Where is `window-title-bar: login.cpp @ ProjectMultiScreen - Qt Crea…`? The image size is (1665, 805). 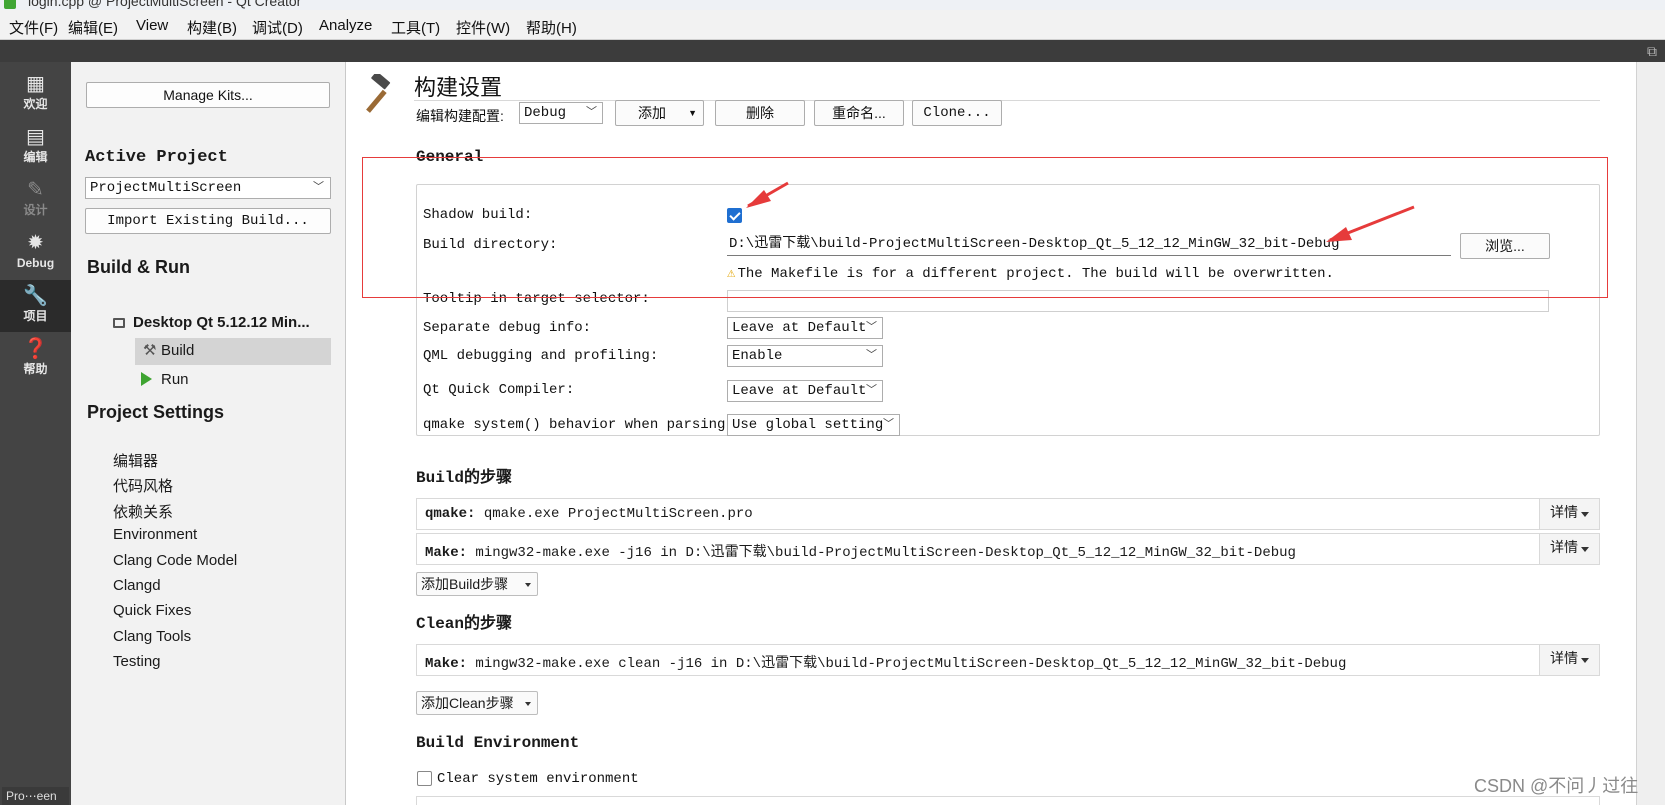 window-title-bar: login.cpp @ ProjectMultiScreen - Qt Crea… is located at coordinates (832, 5).